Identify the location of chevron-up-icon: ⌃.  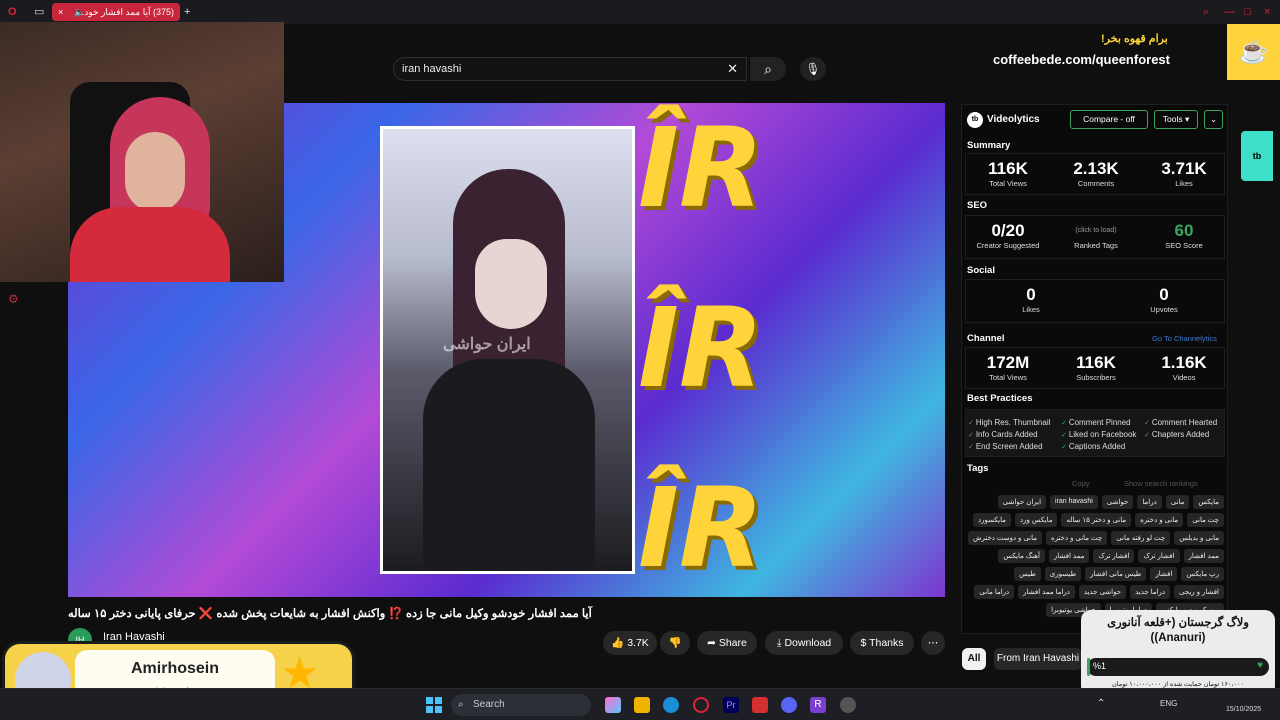
(1101, 703).